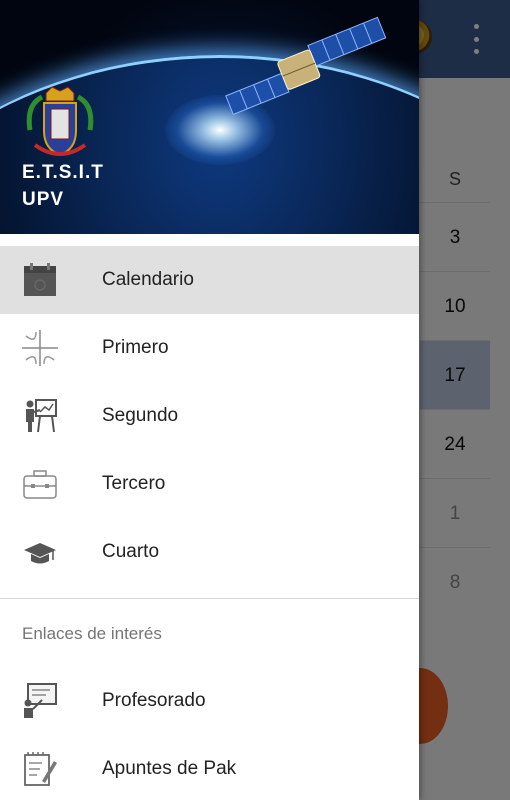 This screenshot has height=800, width=510. What do you see at coordinates (43, 199) in the screenshot?
I see `header-subtitle: UPV` at bounding box center [43, 199].